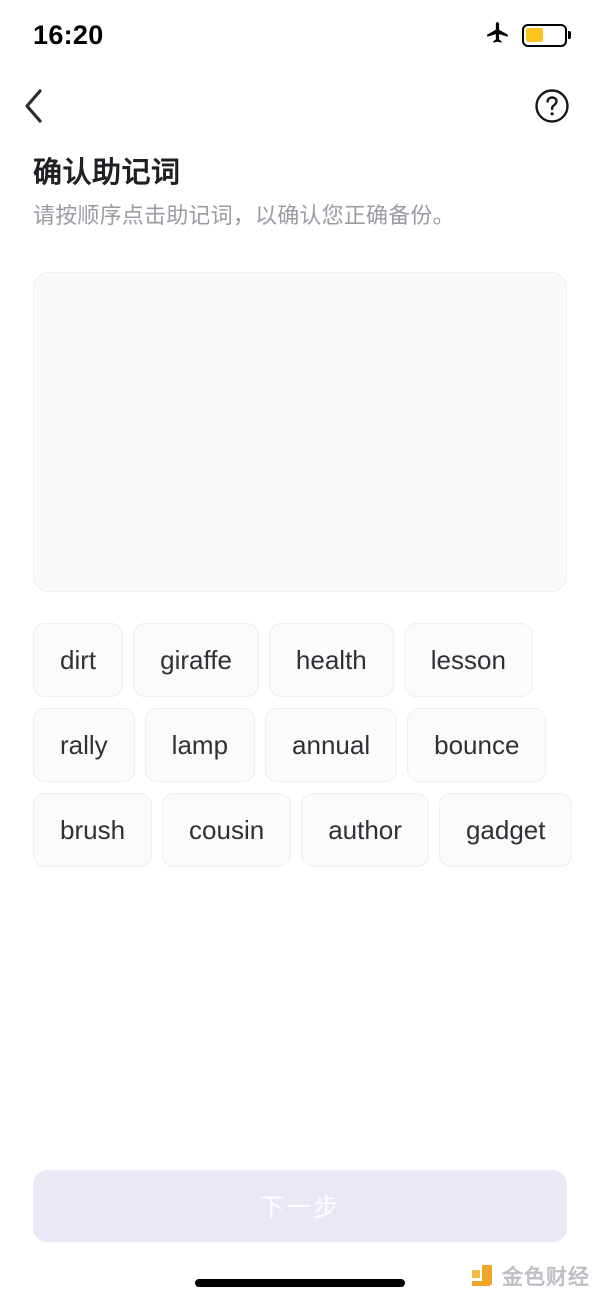 This screenshot has width=600, height=1299. I want to click on help-button, so click(552, 106).